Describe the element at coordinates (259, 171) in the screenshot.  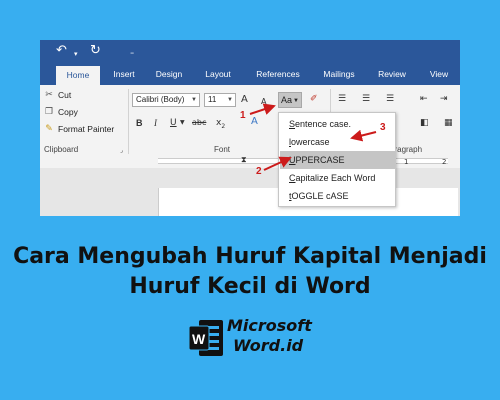
I see `annotation-number-2: 2` at that location.